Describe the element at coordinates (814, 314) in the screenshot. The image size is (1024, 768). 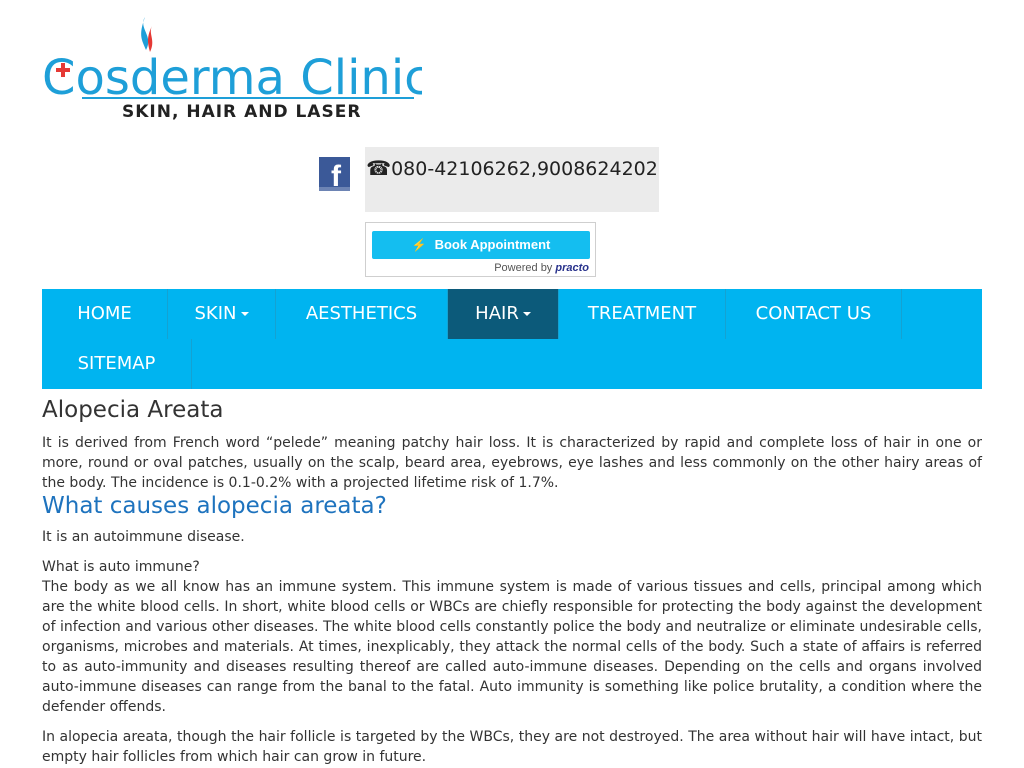
I see `nav-contact-us: CONTACT US` at that location.